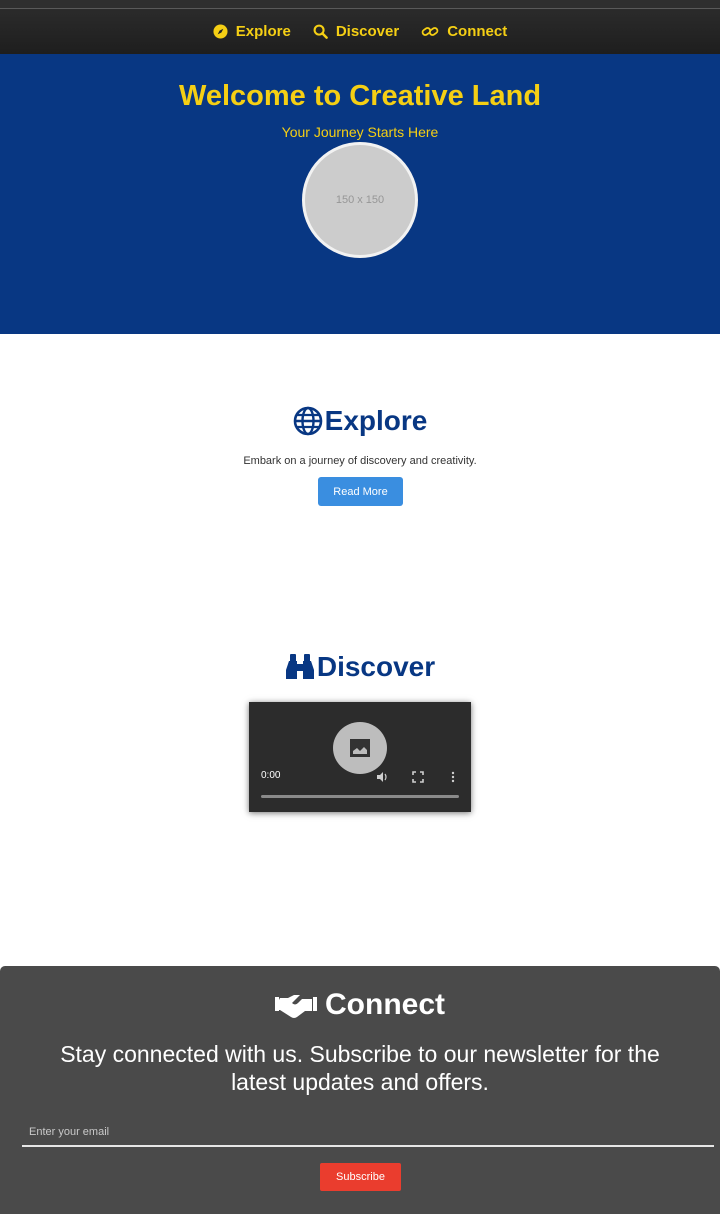 The width and height of the screenshot is (720, 1214). Describe the element at coordinates (307, 421) in the screenshot. I see `globe-icon` at that location.